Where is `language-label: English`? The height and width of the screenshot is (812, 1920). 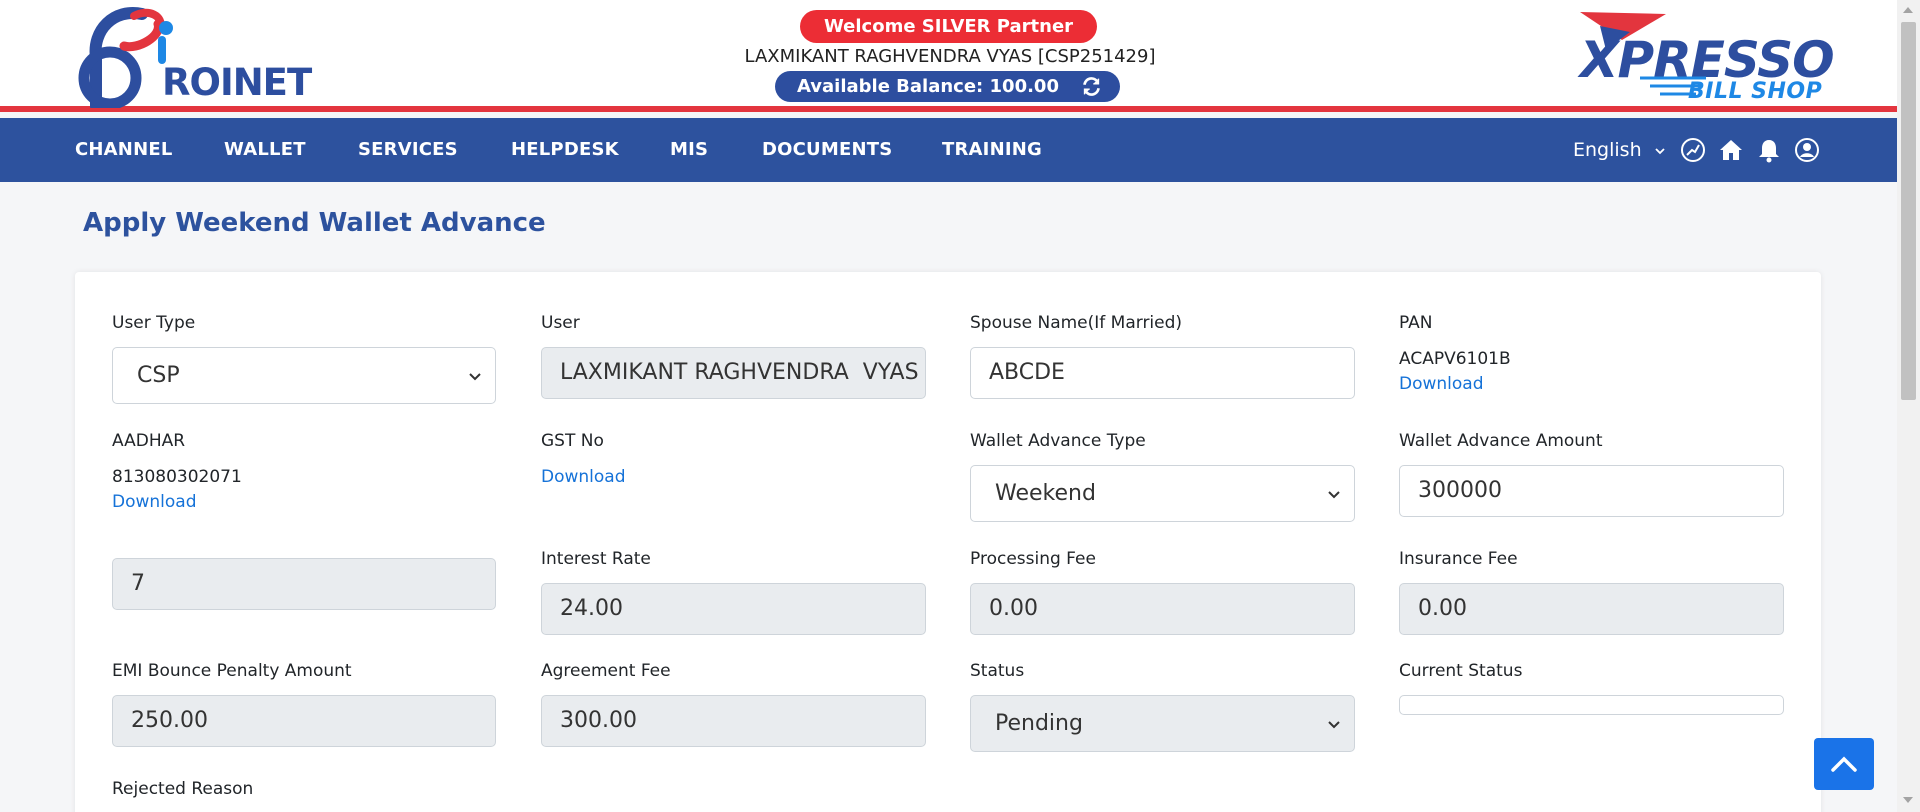 language-label: English is located at coordinates (1607, 150).